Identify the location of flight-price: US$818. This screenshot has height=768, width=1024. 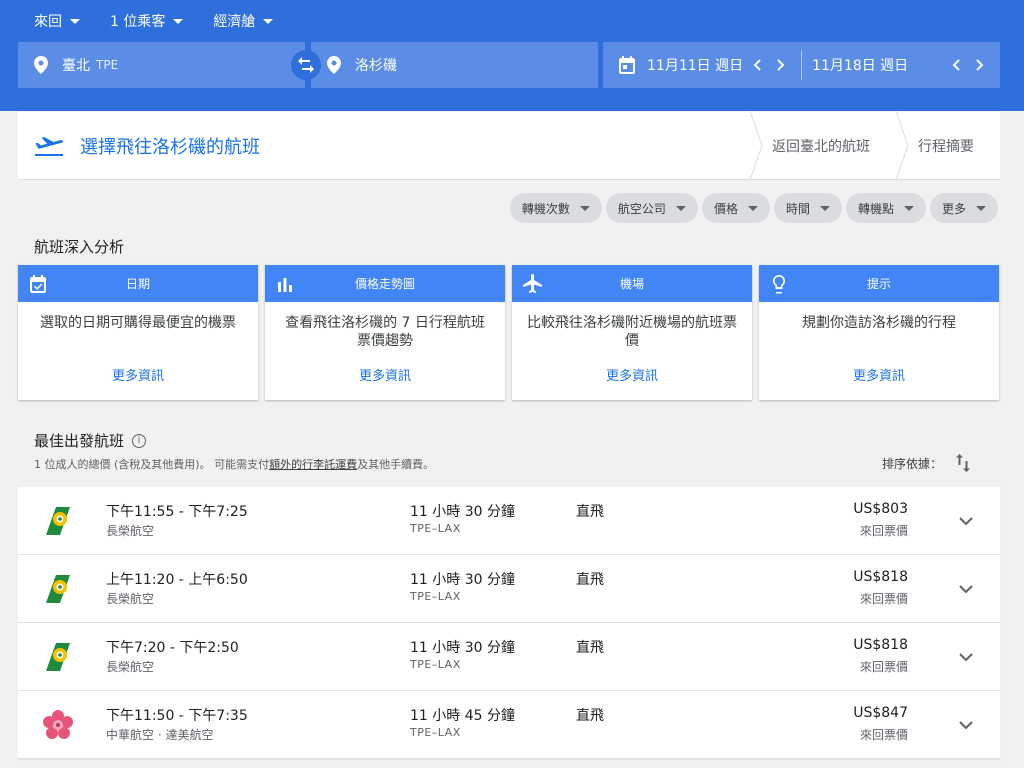
(880, 645).